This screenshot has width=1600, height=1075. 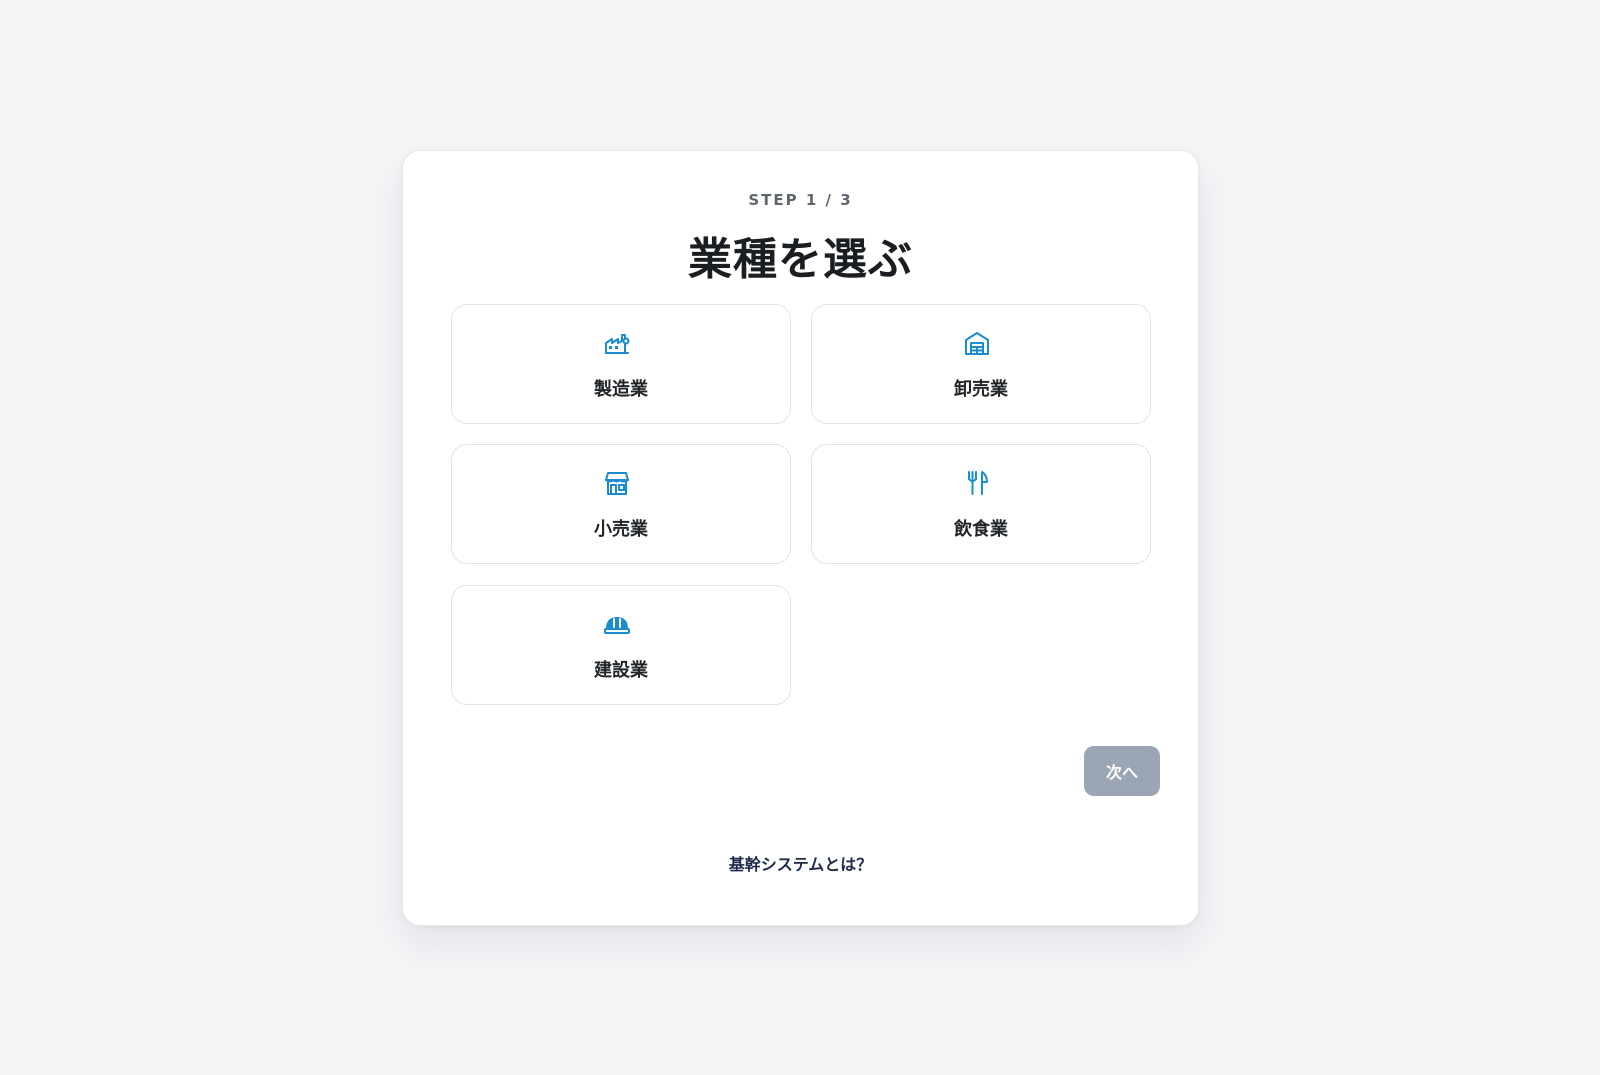 What do you see at coordinates (981, 364) in the screenshot?
I see `industry-option-wholesale: 卸売業` at bounding box center [981, 364].